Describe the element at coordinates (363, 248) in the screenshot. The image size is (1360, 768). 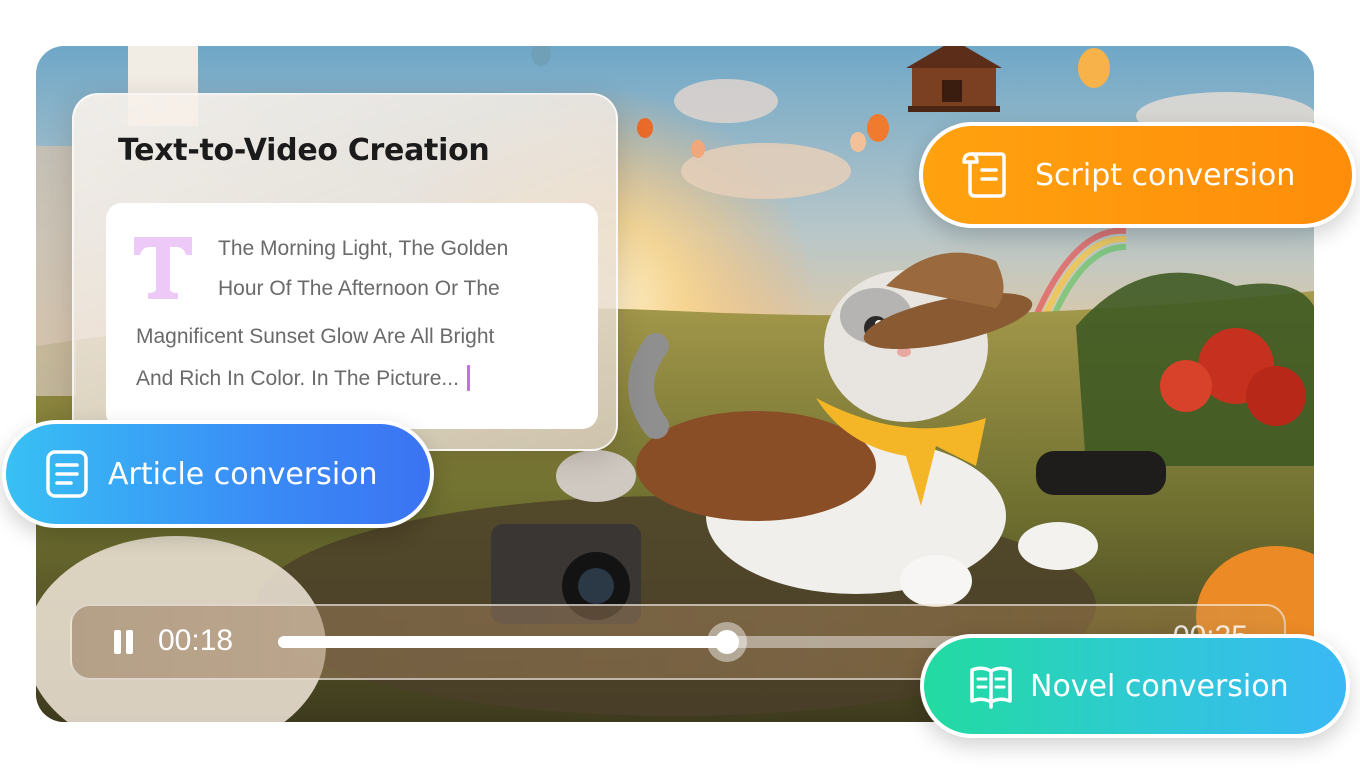
I see `story-text-line: The Morning Light, The Golden` at that location.